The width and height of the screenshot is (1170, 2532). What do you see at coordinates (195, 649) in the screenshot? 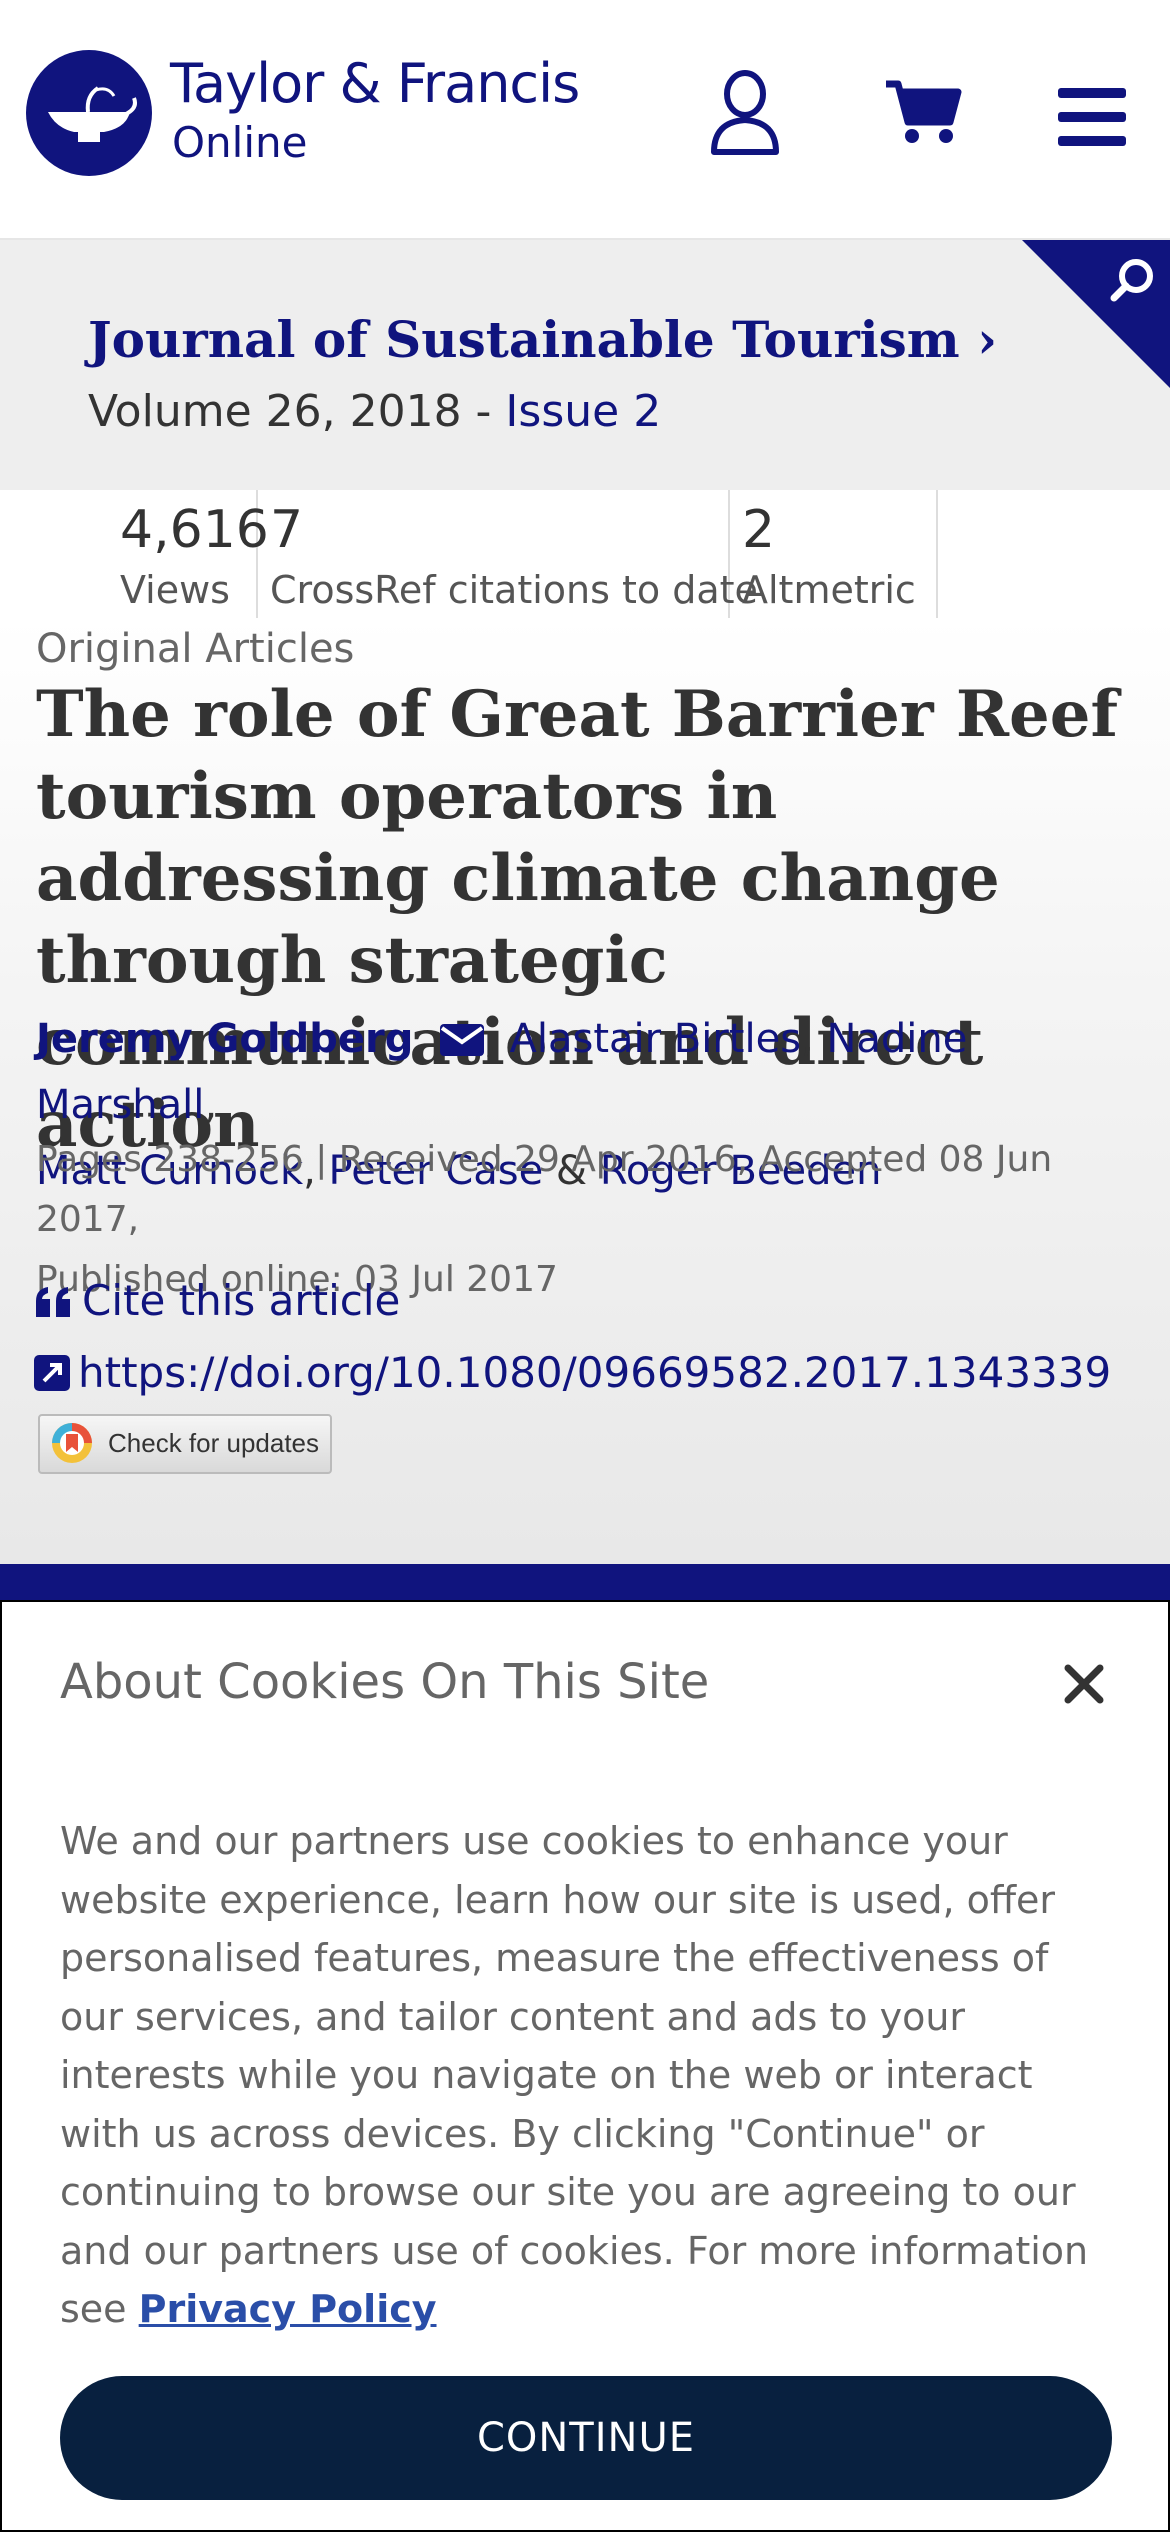
I see `article-type: Original Articles` at bounding box center [195, 649].